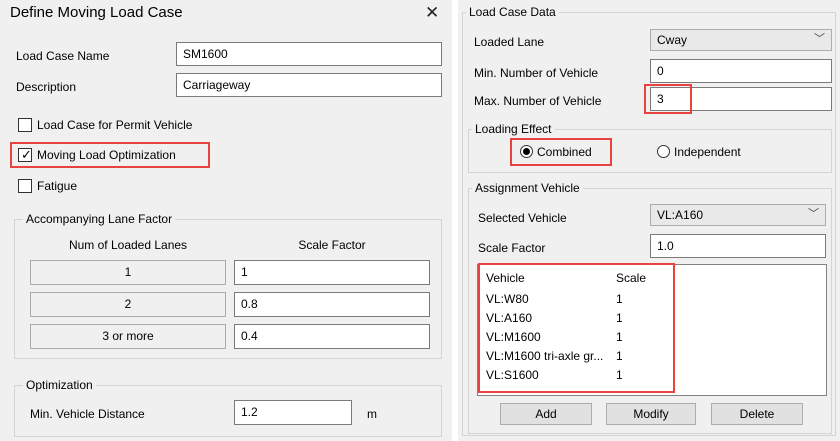  I want to click on fatigue-label: Fatigue, so click(57, 186).